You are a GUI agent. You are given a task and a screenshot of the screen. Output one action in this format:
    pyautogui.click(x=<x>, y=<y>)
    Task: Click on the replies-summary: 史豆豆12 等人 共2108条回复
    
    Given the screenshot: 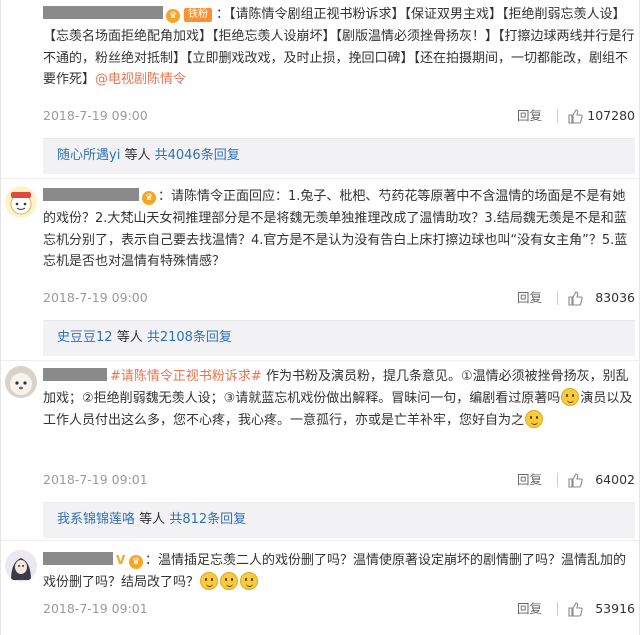 What is the action you would take?
    pyautogui.click(x=339, y=338)
    